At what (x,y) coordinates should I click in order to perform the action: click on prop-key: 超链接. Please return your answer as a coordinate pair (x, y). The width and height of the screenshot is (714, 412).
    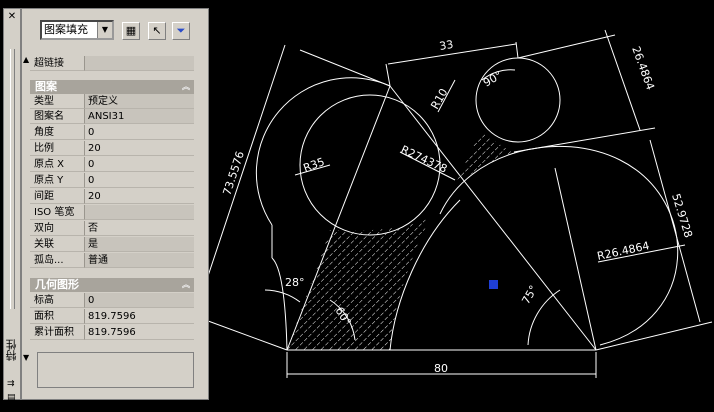
    Looking at the image, I should click on (57, 63).